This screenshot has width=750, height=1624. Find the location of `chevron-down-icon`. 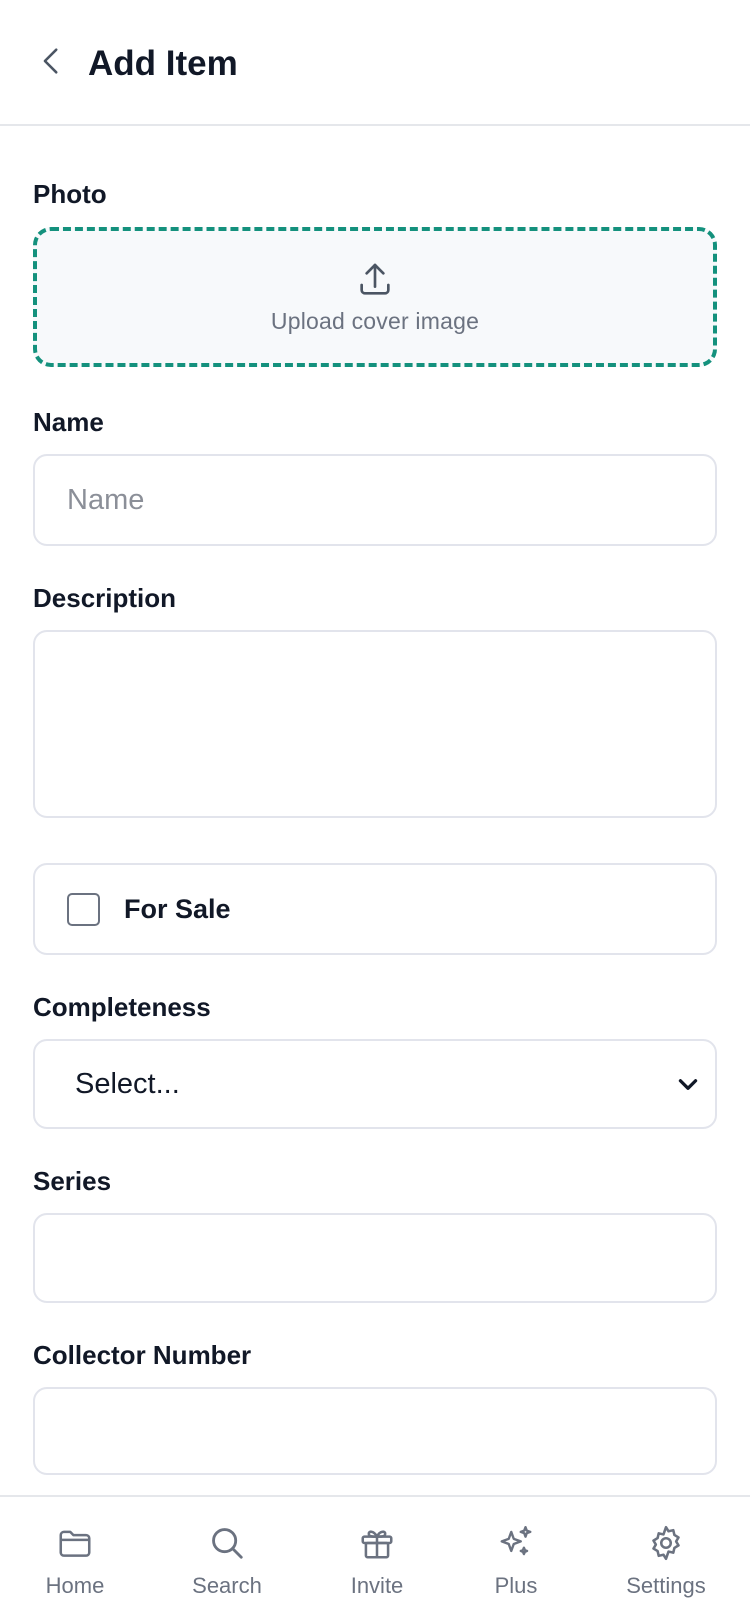

chevron-down-icon is located at coordinates (688, 1084).